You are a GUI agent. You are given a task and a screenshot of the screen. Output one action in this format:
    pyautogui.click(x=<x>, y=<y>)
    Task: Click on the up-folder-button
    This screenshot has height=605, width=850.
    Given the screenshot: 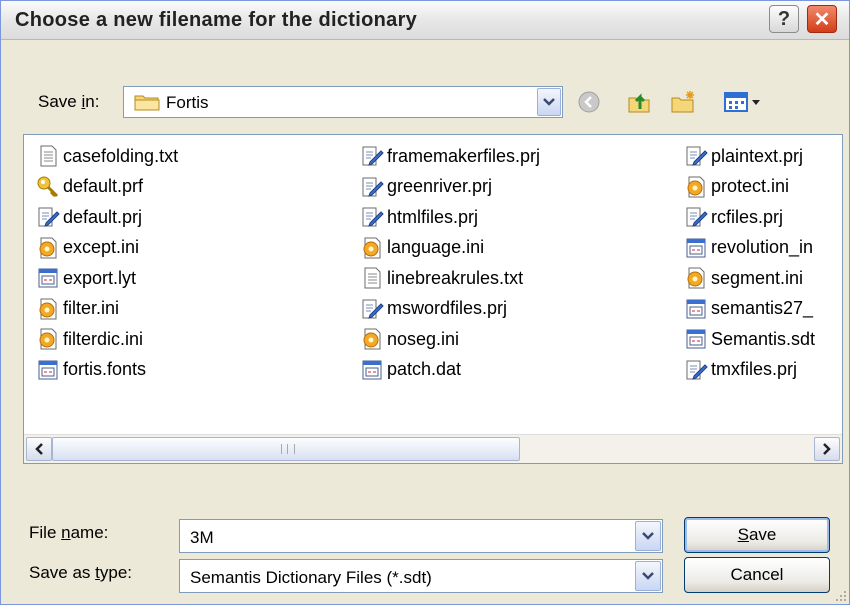 What is the action you would take?
    pyautogui.click(x=639, y=102)
    